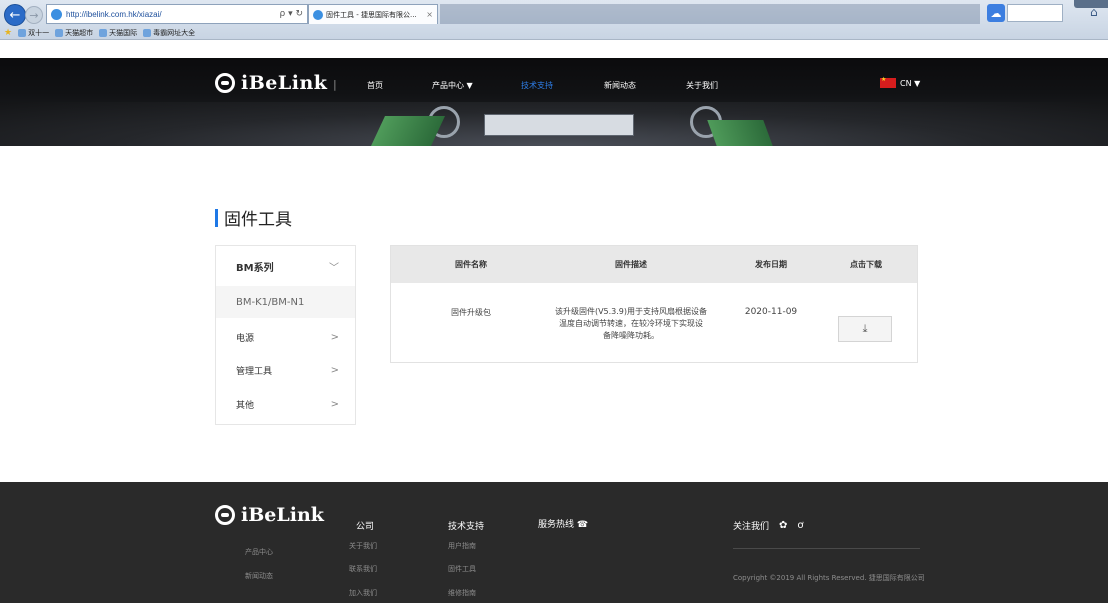  What do you see at coordinates (866, 264) in the screenshot?
I see `column-header-download: 点击下载` at bounding box center [866, 264].